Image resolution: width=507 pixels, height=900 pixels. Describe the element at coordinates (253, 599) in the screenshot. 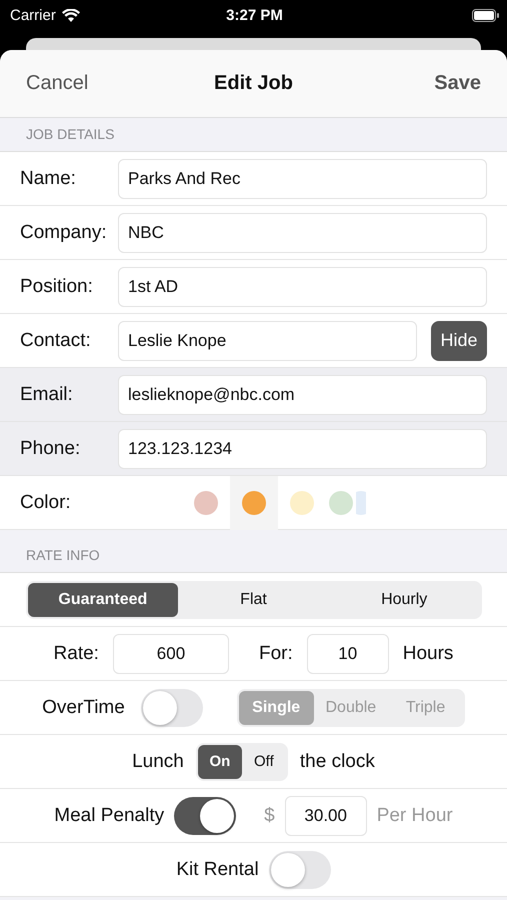

I see `segment-tab: Flat` at that location.